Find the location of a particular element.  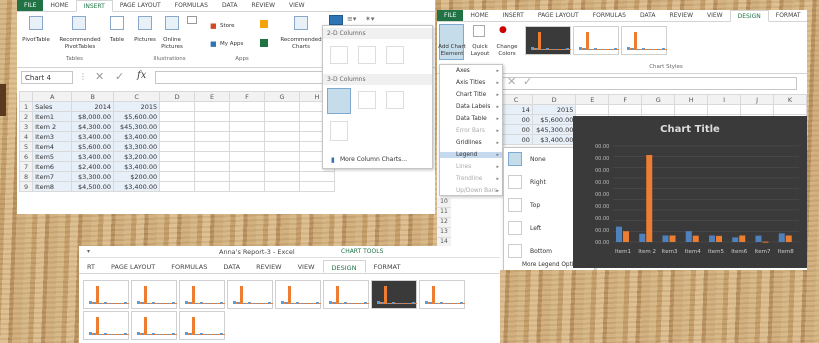

3d-100-stacked-column-option is located at coordinates (395, 100).